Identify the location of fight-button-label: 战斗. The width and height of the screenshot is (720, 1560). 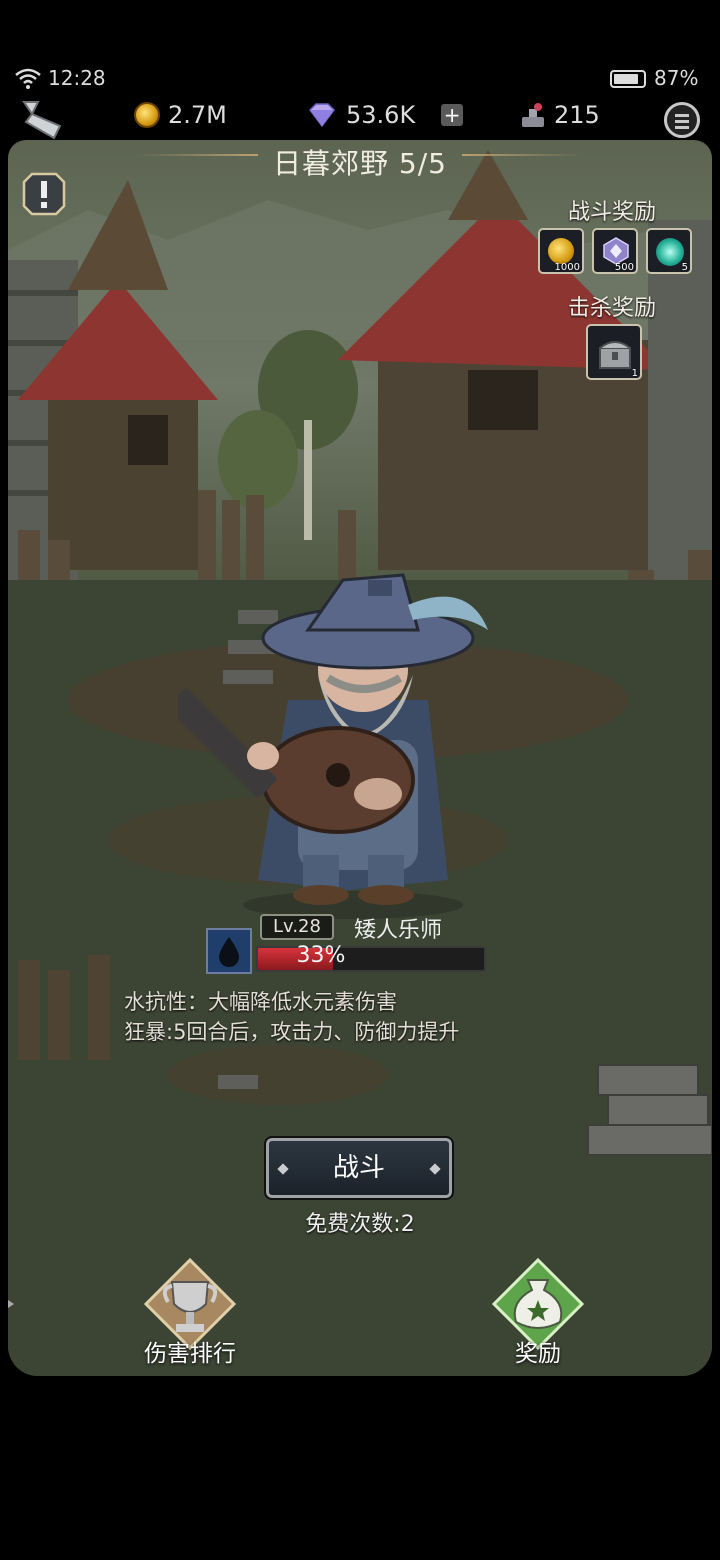
(358, 1168).